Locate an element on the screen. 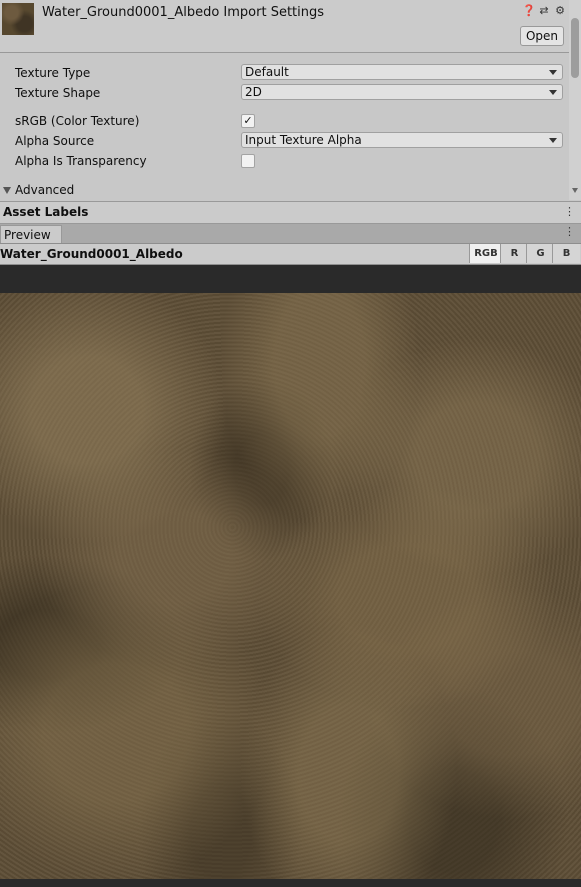 The image size is (581, 887). channel-rgb-button: RGB is located at coordinates (485, 253).